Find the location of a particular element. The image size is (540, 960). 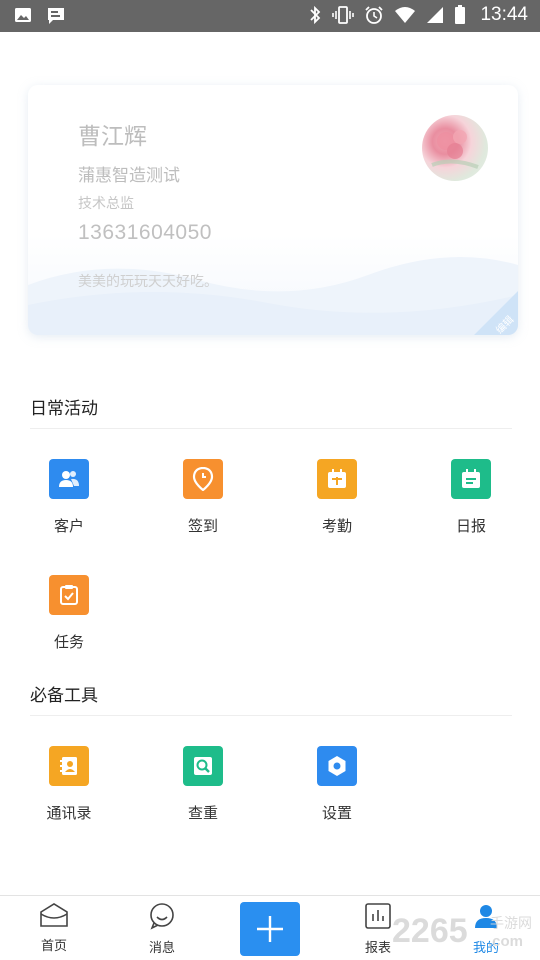

plus-icon is located at coordinates (270, 929).